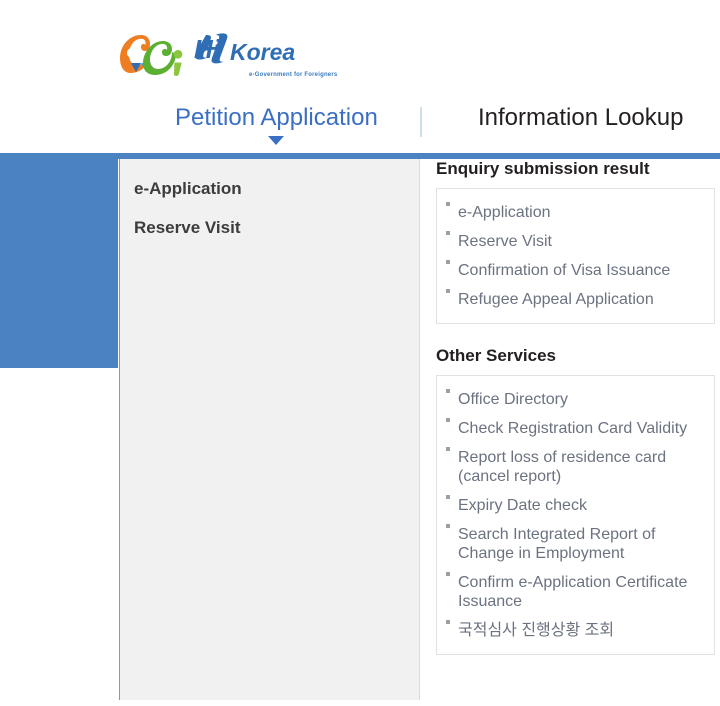 This screenshot has width=720, height=706. Describe the element at coordinates (276, 118) in the screenshot. I see `tab-petition-application: Petition Application` at that location.